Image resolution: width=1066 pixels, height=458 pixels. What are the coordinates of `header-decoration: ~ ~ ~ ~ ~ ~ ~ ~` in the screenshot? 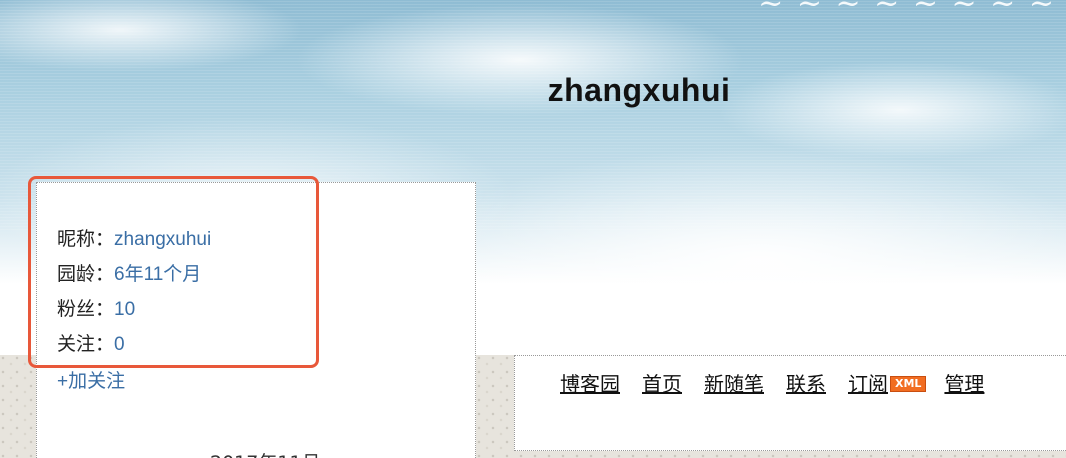 It's located at (907, 10).